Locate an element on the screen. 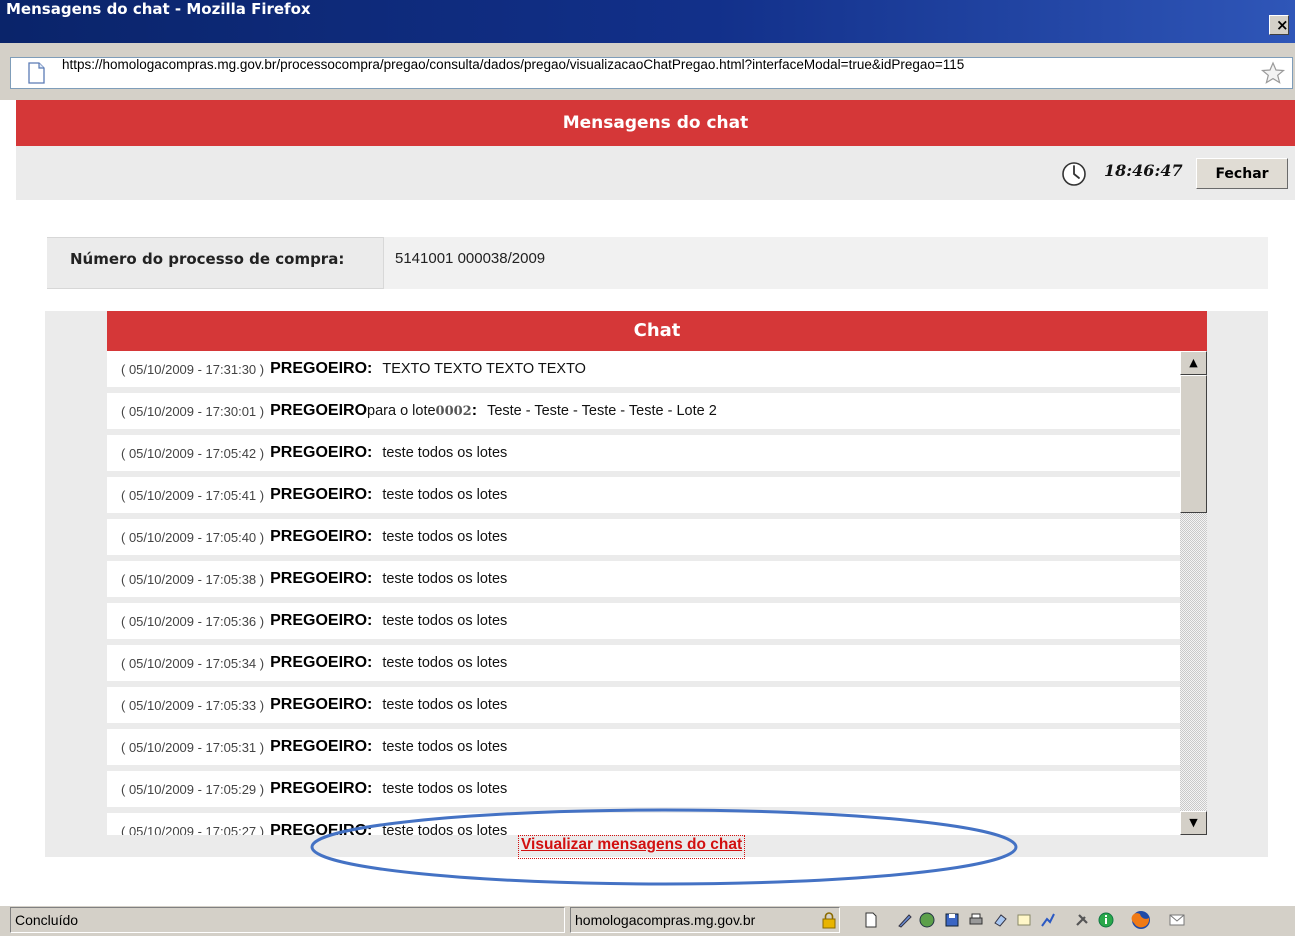 Image resolution: width=1295 pixels, height=936 pixels. message-timestamp: ( 05/10/2009 - 17:05:27 ) is located at coordinates (193, 829).